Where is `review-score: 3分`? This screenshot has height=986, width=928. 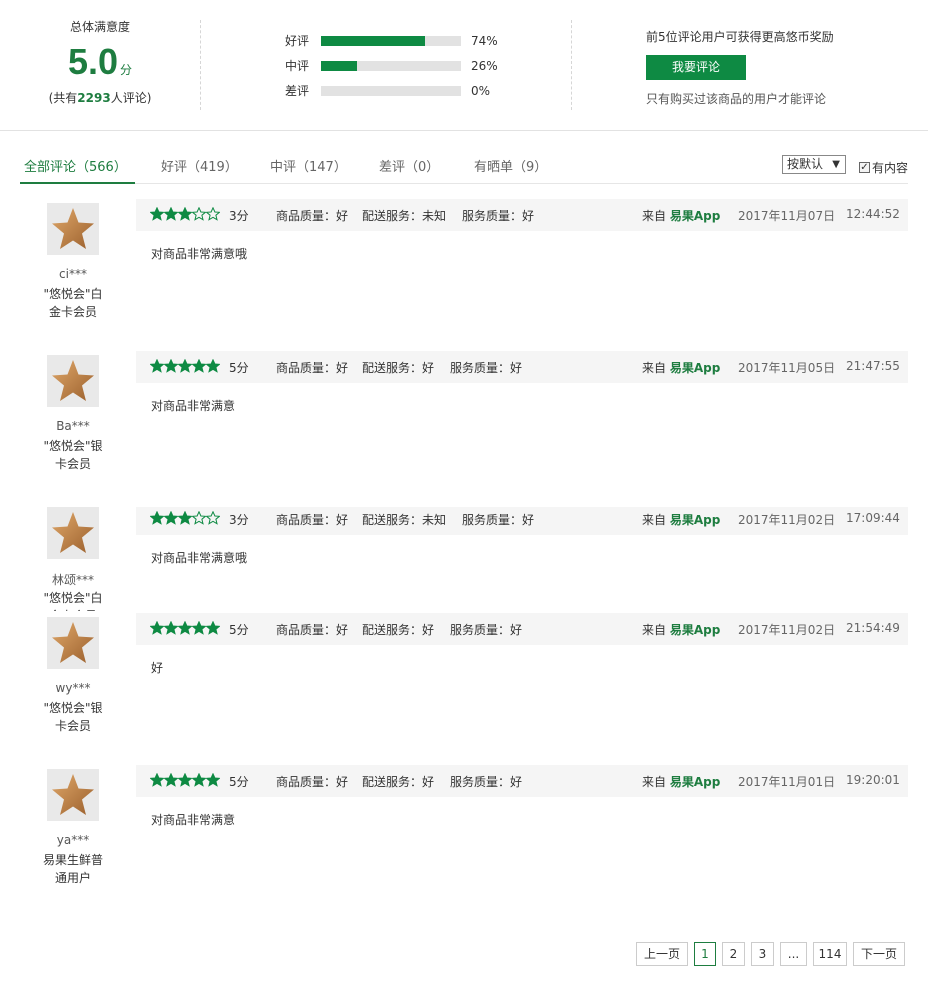
review-score: 3分 is located at coordinates (239, 216).